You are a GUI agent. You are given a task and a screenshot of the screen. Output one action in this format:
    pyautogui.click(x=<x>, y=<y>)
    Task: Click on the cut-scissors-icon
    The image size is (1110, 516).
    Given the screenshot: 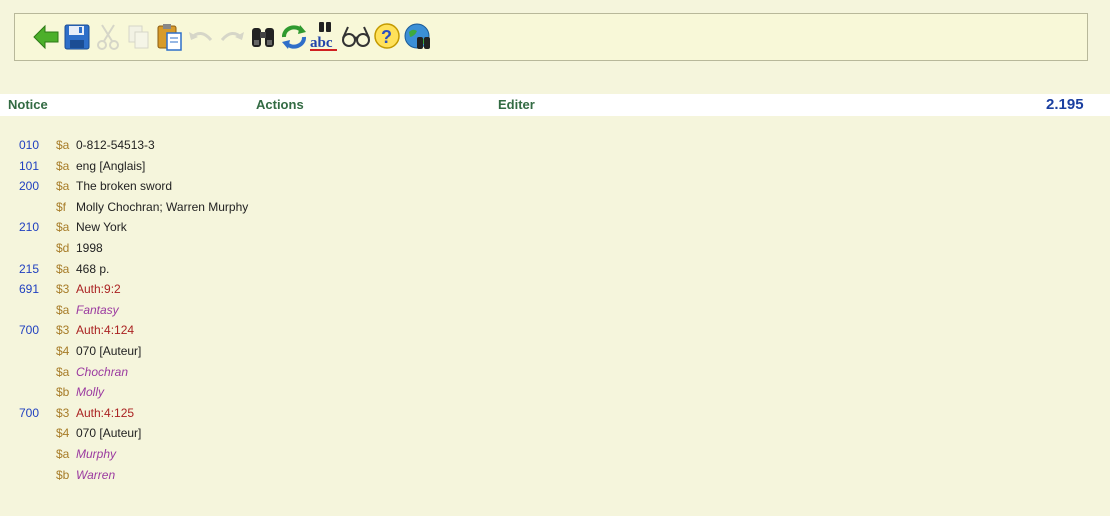 What is the action you would take?
    pyautogui.click(x=107, y=37)
    